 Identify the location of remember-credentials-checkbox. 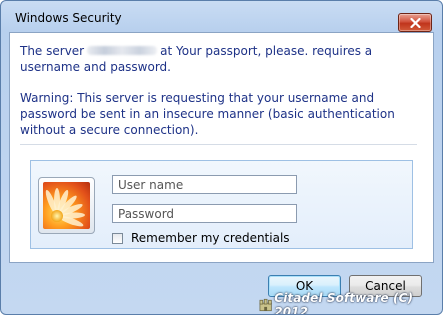
(117, 238).